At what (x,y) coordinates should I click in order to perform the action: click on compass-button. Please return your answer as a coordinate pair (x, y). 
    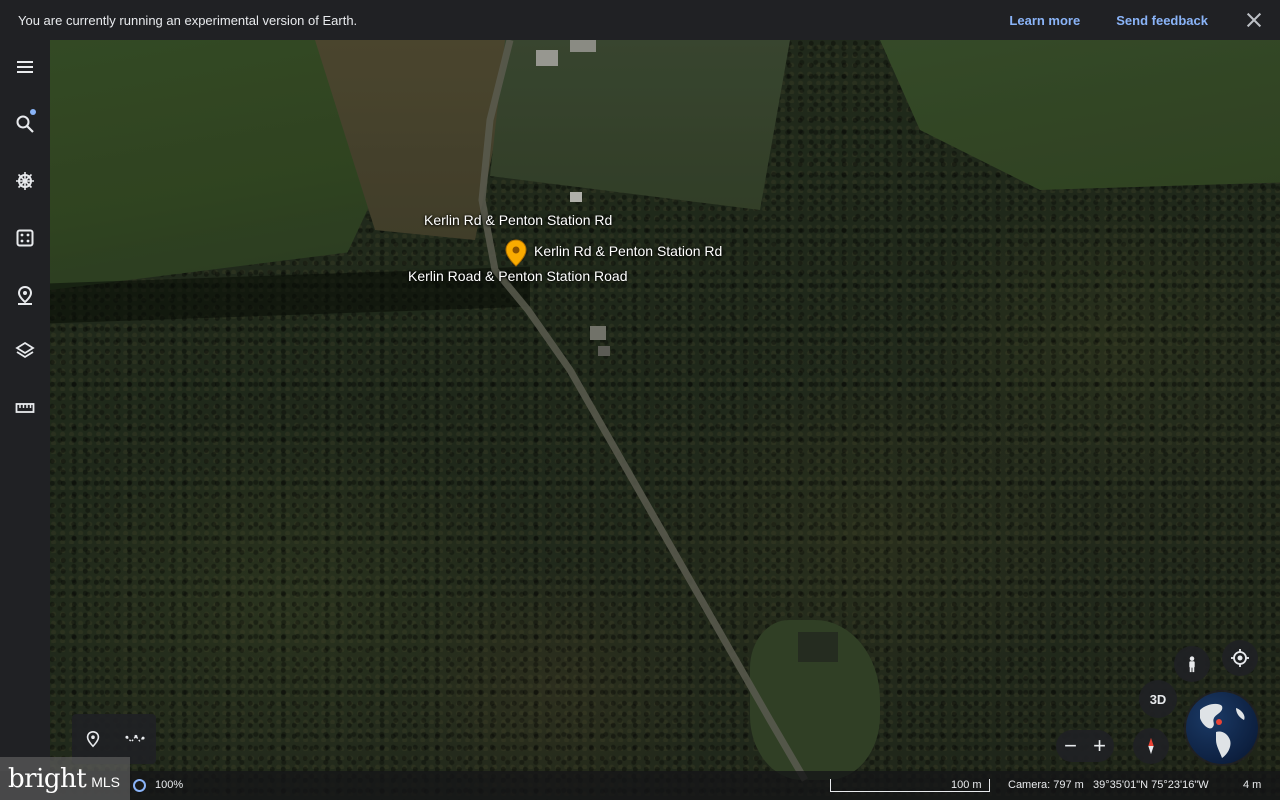
    Looking at the image, I should click on (1151, 746).